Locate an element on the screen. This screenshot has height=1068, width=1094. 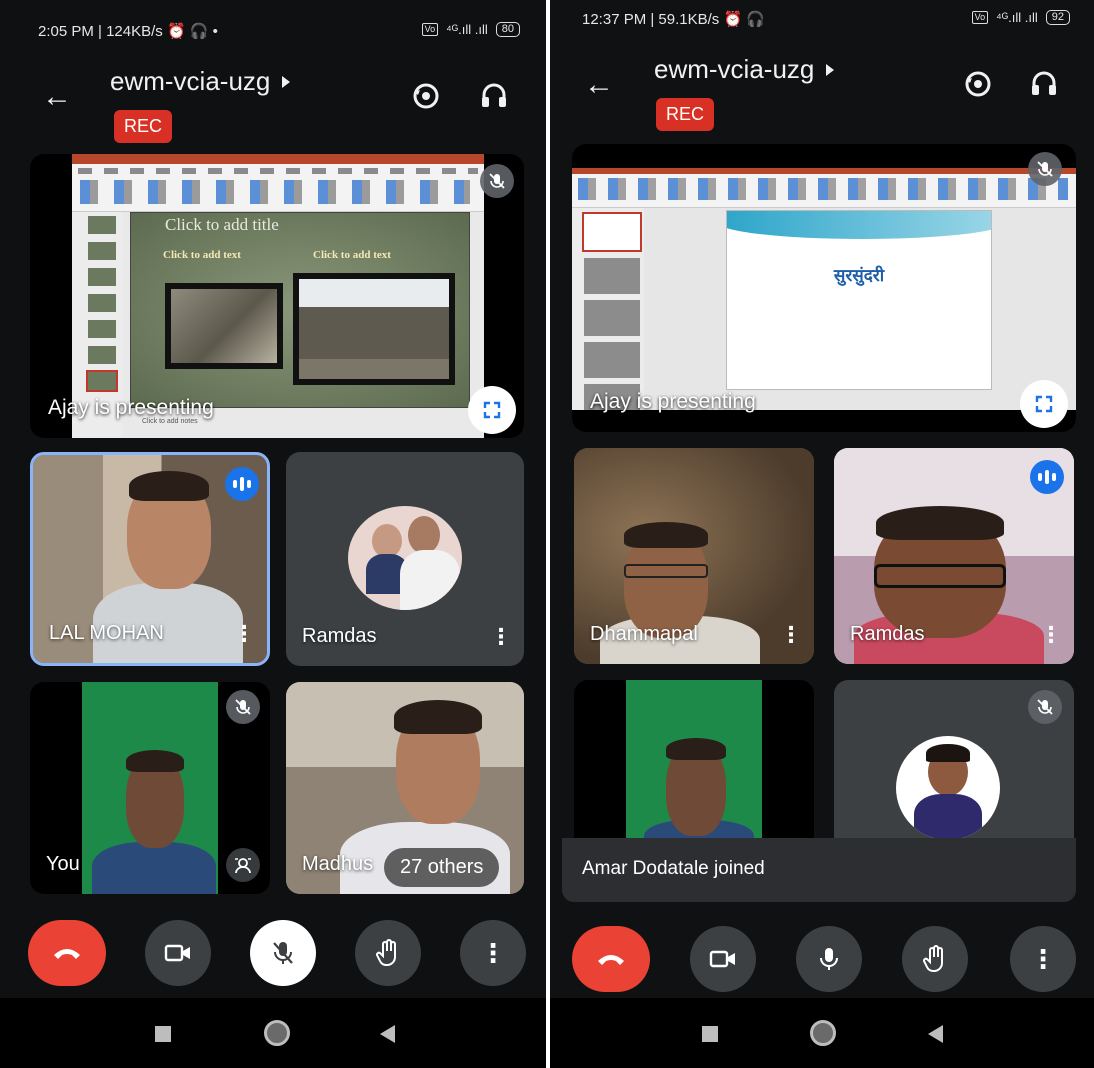
participant-tile-lal-mohan: LAL MOHAN ⋮ is located at coordinates (150, 559).